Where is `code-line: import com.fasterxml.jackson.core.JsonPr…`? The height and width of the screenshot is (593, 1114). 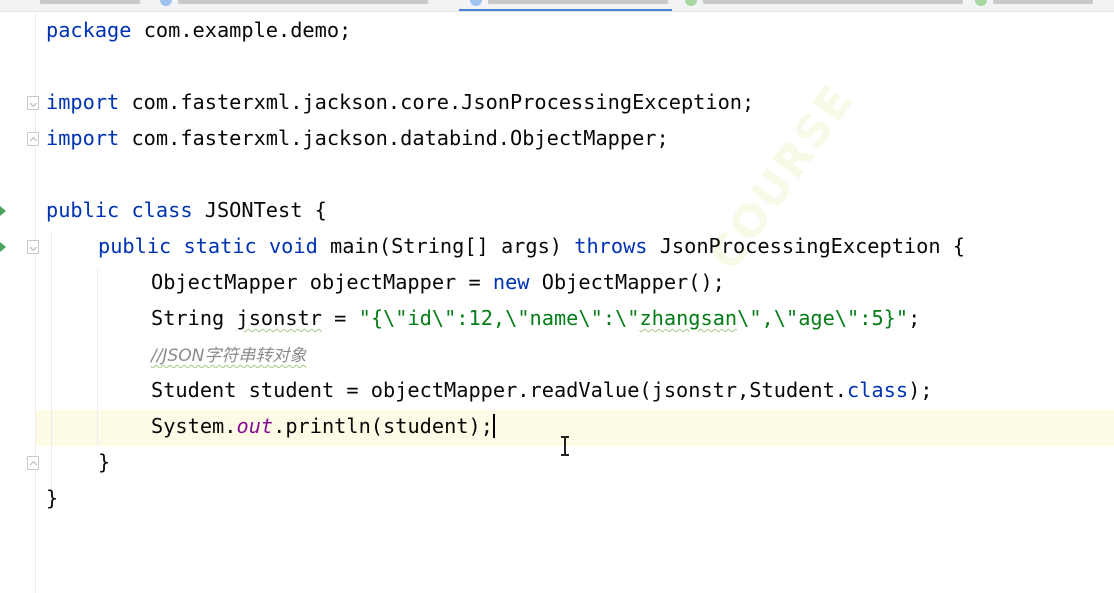
code-line: import com.fasterxml.jackson.core.JsonPr… is located at coordinates (400, 102).